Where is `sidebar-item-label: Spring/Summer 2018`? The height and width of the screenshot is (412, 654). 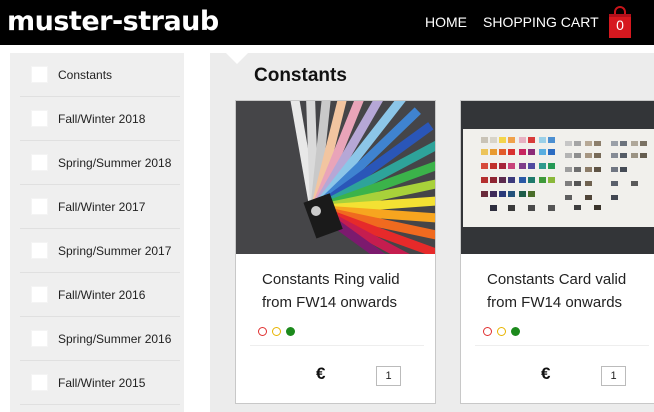 sidebar-item-label: Spring/Summer 2018 is located at coordinates (115, 163).